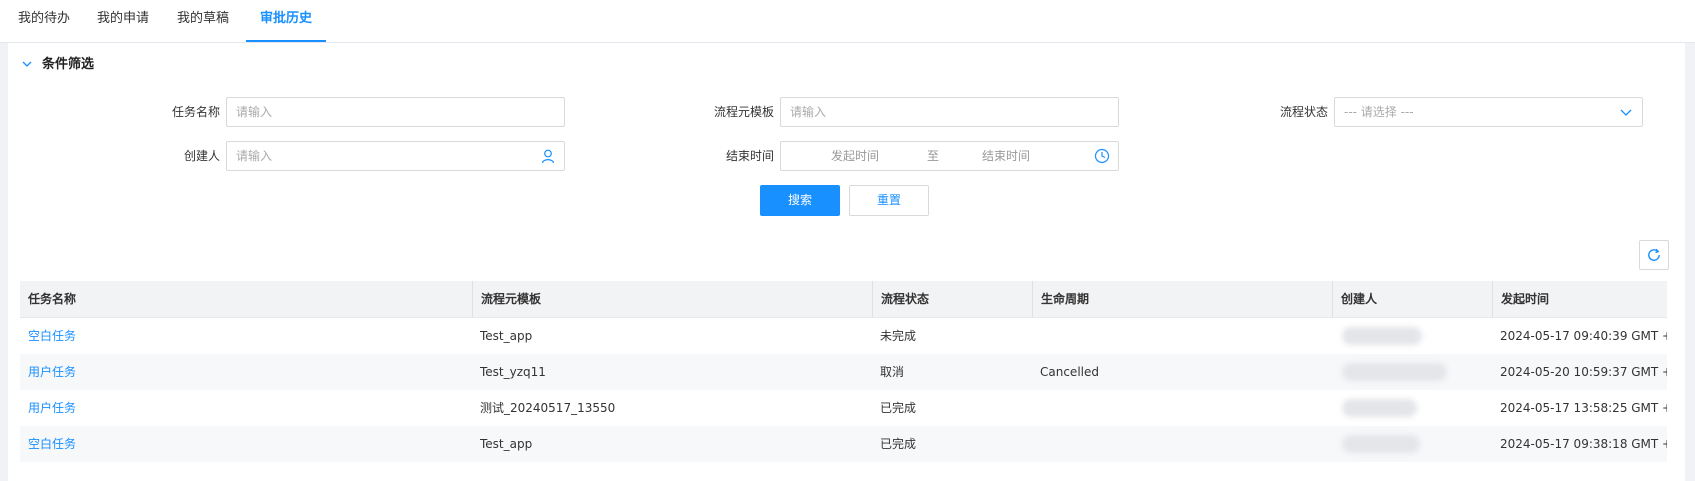 Image resolution: width=1695 pixels, height=481 pixels. Describe the element at coordinates (949, 112) in the screenshot. I see `template-input: 请输入` at that location.